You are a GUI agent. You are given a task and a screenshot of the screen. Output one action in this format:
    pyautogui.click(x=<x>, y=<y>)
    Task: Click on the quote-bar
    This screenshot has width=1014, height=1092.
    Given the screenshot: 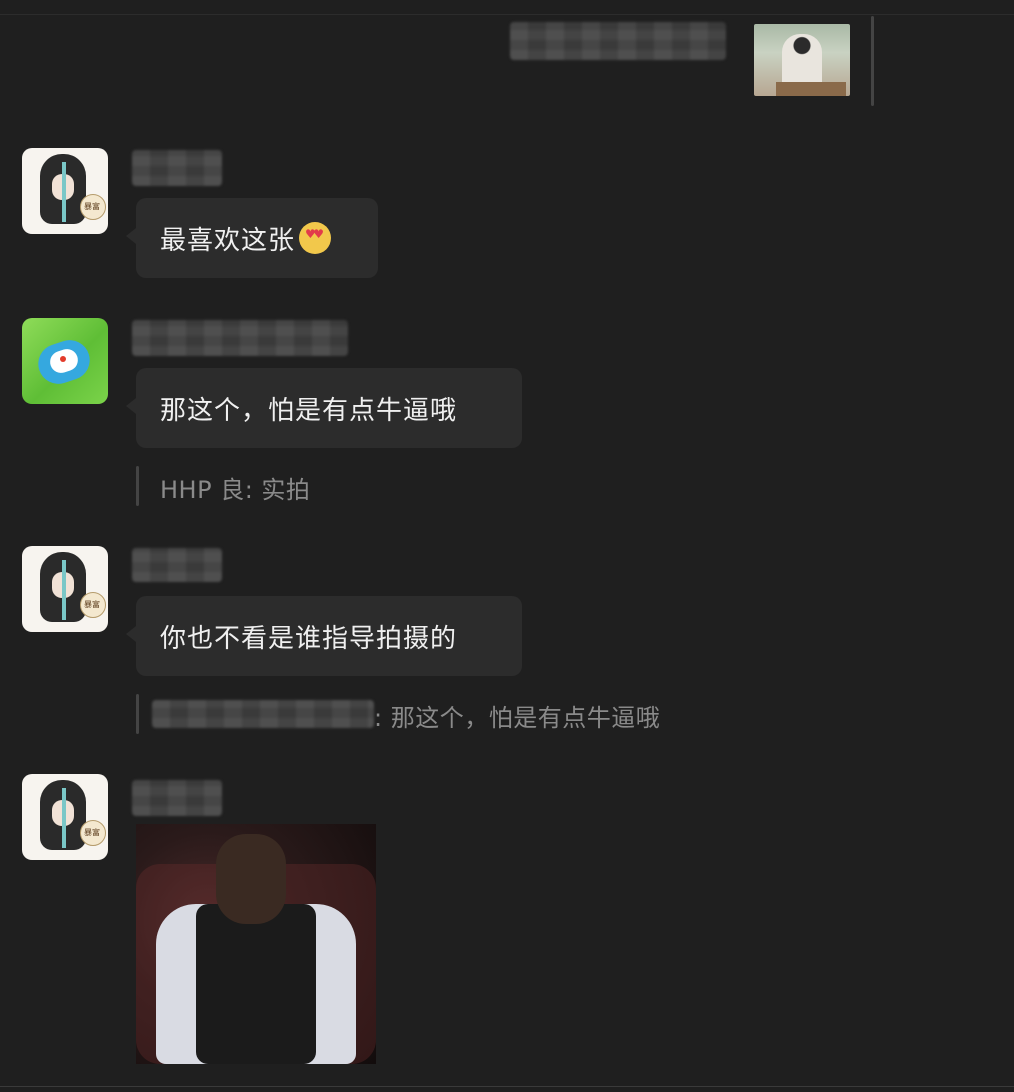 What is the action you would take?
    pyautogui.click(x=872, y=61)
    